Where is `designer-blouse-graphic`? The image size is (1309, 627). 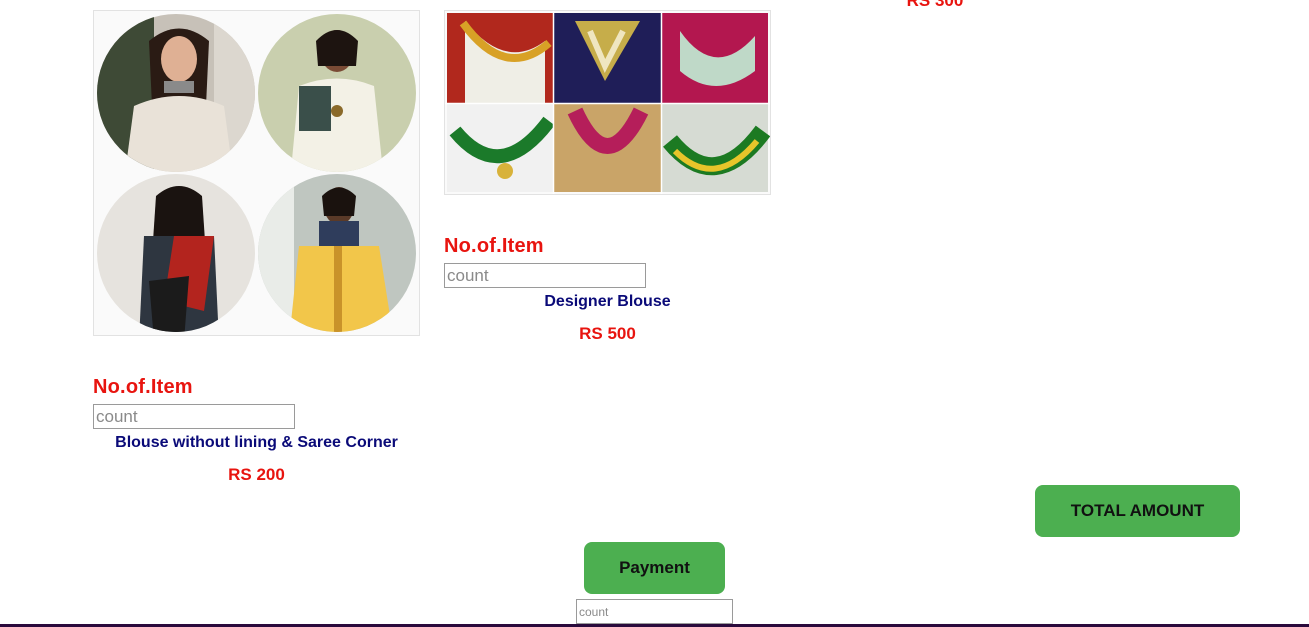 designer-blouse-graphic is located at coordinates (607, 102).